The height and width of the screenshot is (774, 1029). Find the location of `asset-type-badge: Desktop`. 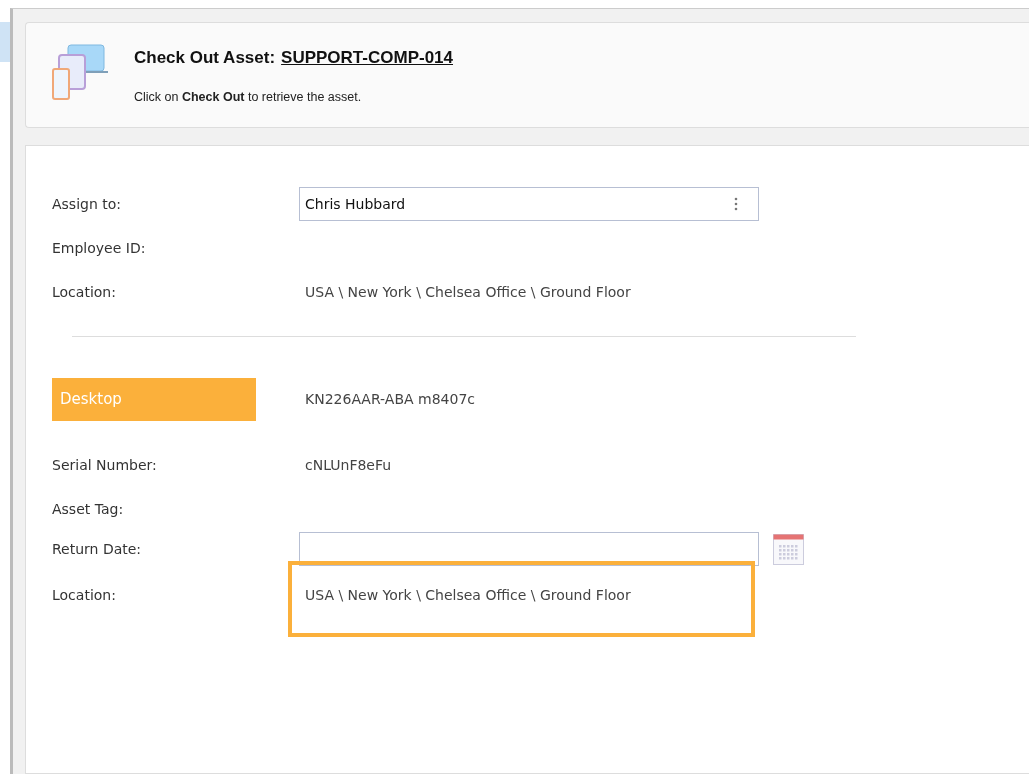

asset-type-badge: Desktop is located at coordinates (154, 399).